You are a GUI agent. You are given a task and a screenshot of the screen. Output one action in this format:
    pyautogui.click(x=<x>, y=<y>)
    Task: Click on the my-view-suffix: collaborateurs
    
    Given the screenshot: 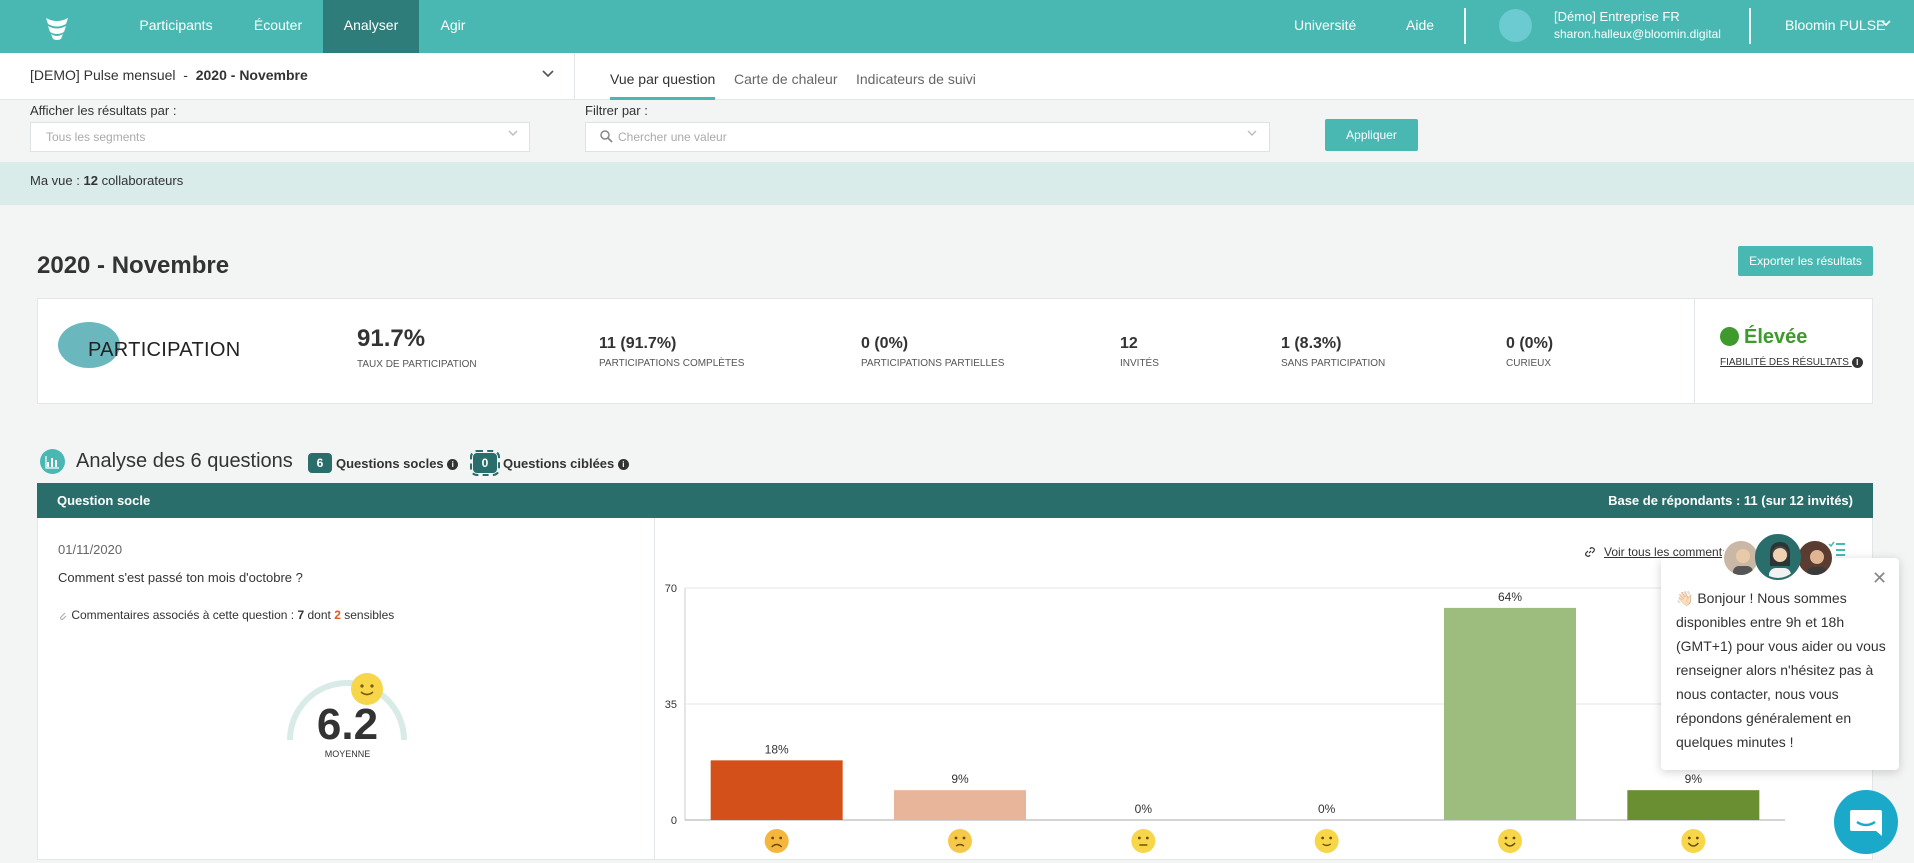 What is the action you would take?
    pyautogui.click(x=142, y=180)
    